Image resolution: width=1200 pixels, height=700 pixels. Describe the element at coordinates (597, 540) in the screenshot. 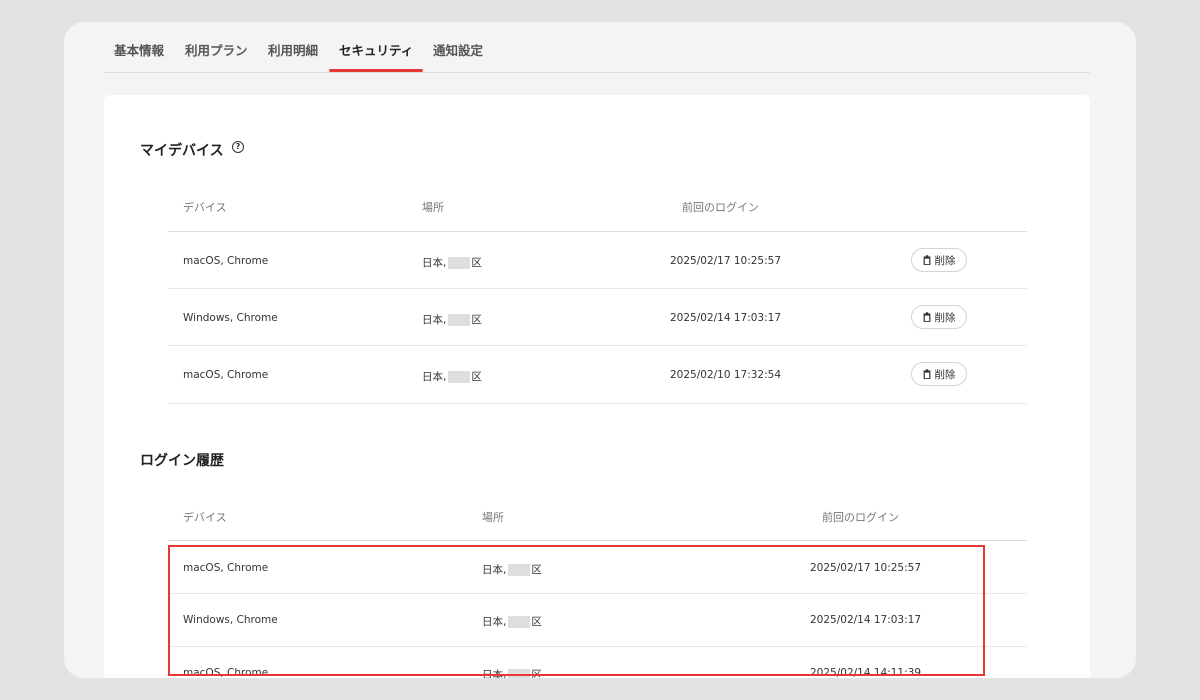

I see `login-history-header-divider` at that location.